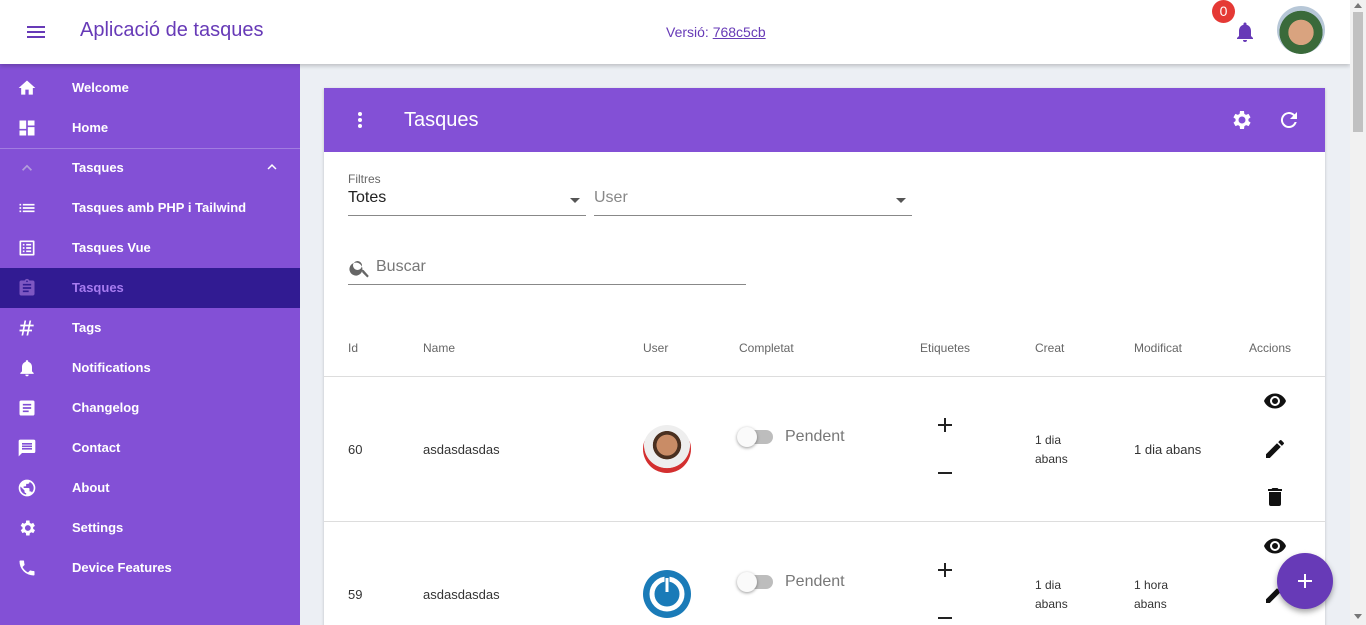 The image size is (1366, 625). I want to click on user-select-placeholder: User, so click(611, 197).